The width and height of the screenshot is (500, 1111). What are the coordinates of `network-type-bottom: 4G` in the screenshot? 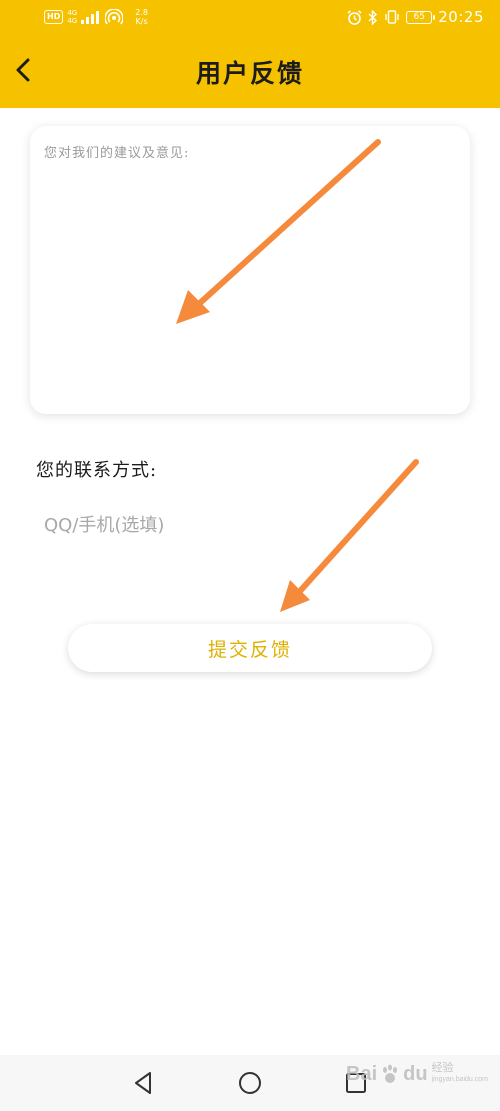 It's located at (72, 21).